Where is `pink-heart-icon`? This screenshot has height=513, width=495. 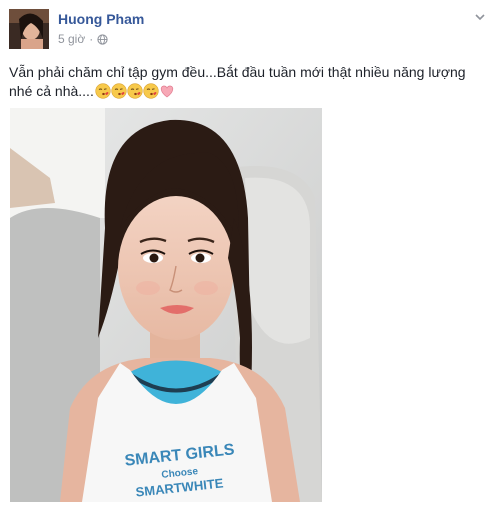 pink-heart-icon is located at coordinates (166, 91).